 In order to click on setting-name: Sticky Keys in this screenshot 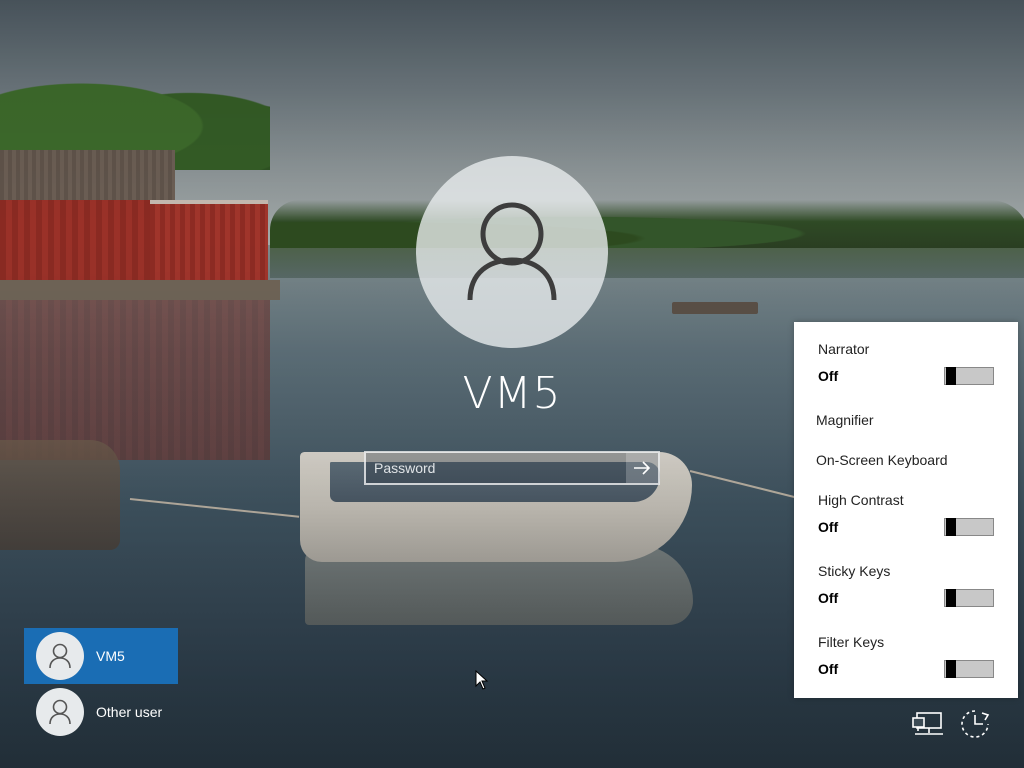, I will do `click(854, 571)`.